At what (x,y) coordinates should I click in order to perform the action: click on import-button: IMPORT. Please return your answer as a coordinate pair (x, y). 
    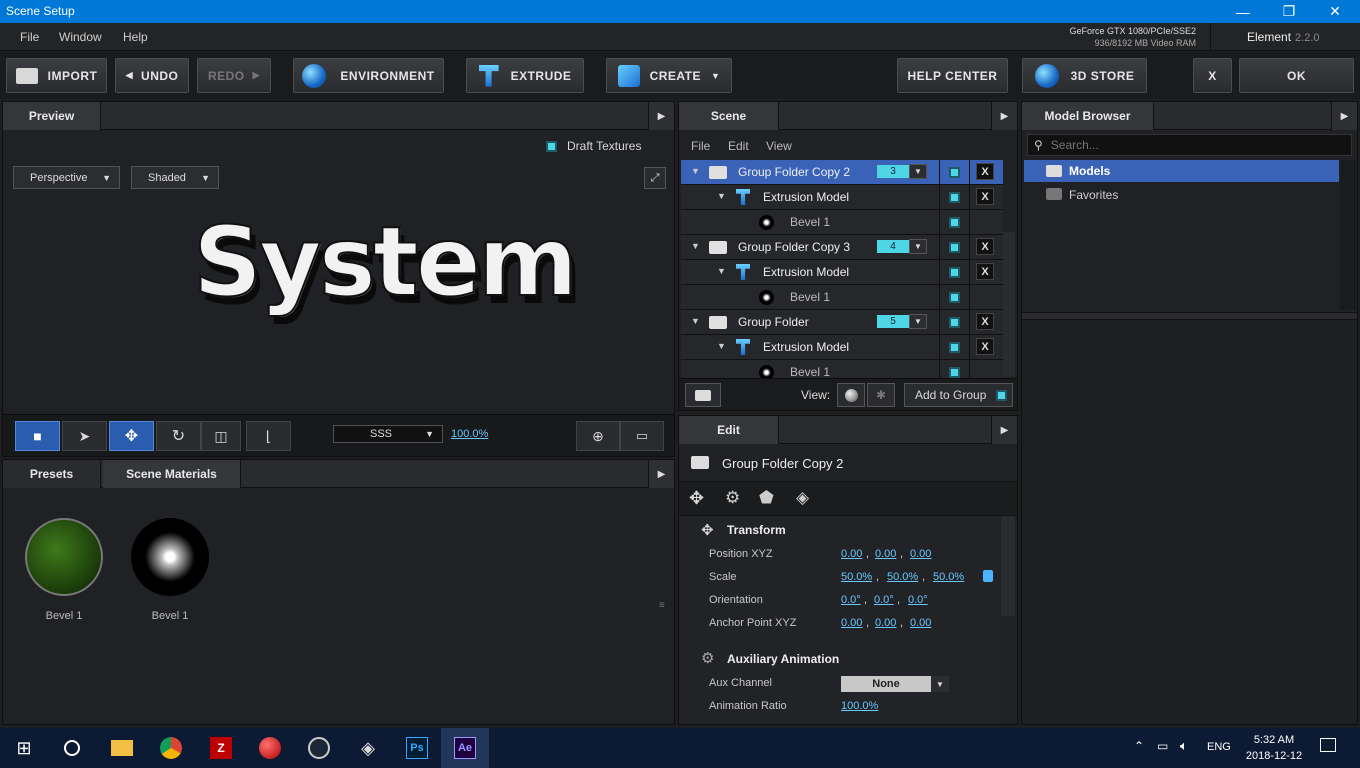
    Looking at the image, I should click on (56, 75).